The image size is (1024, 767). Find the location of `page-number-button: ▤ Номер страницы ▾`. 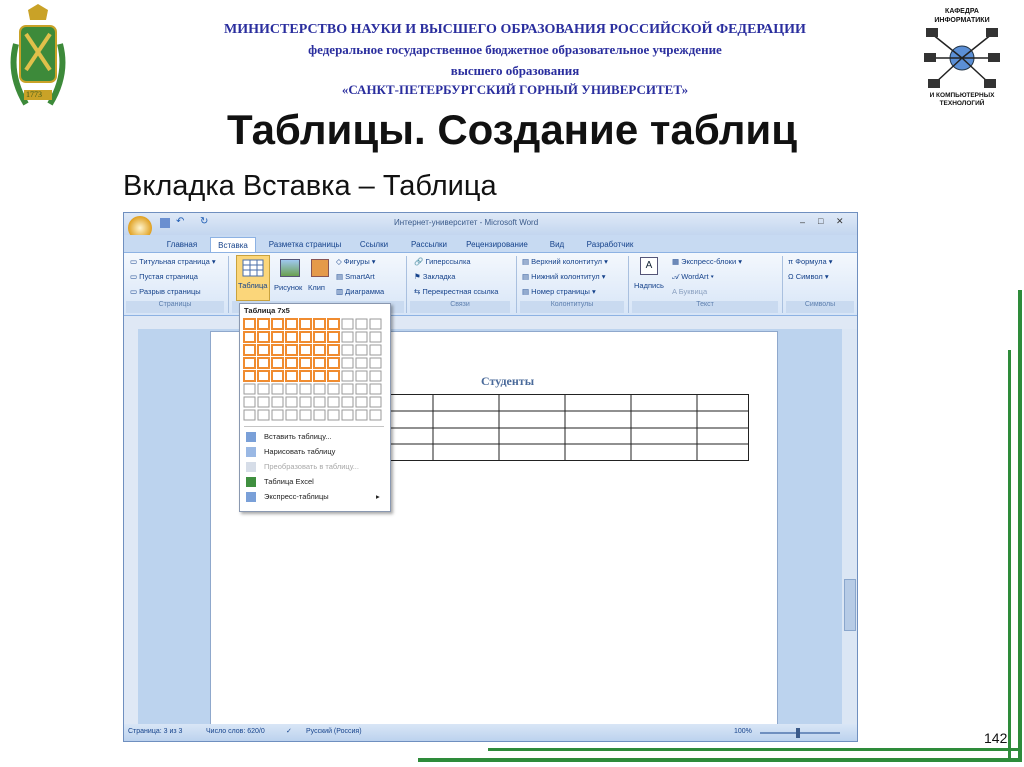

page-number-button: ▤ Номер страницы ▾ is located at coordinates (559, 291).